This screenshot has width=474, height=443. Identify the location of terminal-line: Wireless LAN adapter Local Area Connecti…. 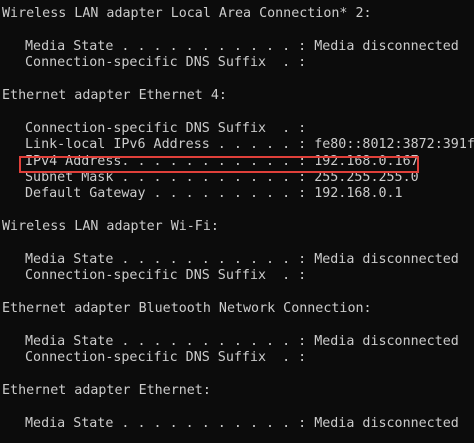
(187, 13).